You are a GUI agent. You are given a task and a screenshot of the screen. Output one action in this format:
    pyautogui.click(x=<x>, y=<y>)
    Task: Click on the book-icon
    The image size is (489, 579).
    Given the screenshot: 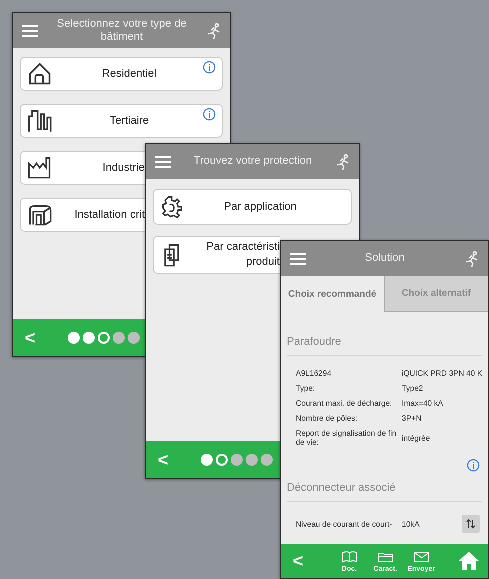 What is the action you would take?
    pyautogui.click(x=350, y=557)
    